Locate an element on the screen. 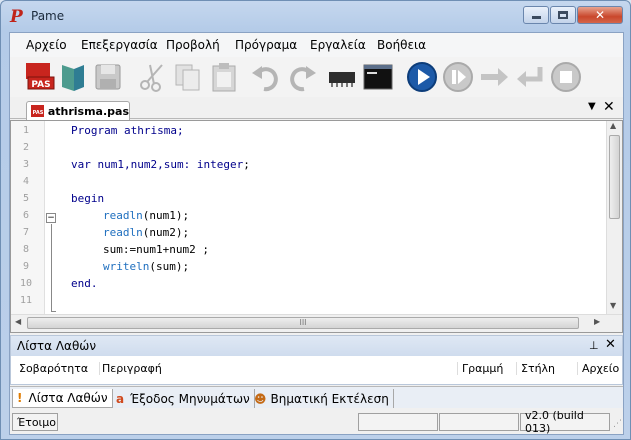  output-icon: a is located at coordinates (120, 398).